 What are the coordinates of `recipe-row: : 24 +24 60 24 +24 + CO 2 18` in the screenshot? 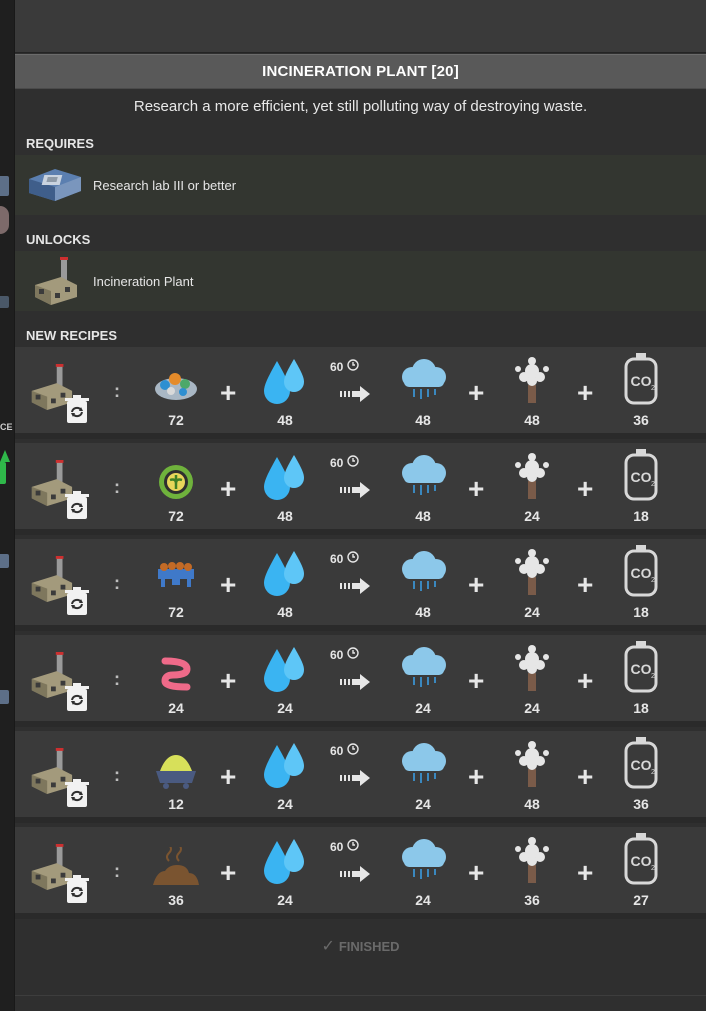 It's located at (360, 681).